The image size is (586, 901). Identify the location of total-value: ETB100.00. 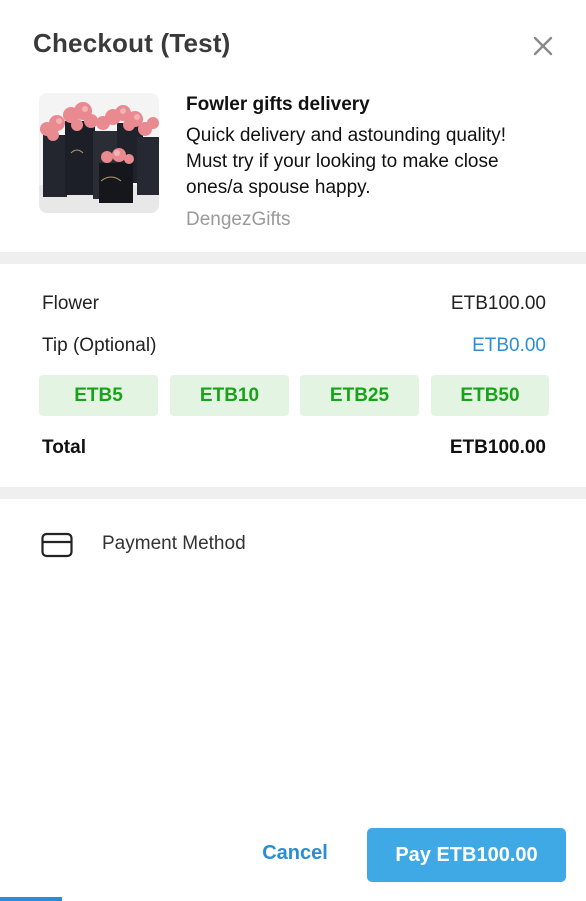
(497, 447).